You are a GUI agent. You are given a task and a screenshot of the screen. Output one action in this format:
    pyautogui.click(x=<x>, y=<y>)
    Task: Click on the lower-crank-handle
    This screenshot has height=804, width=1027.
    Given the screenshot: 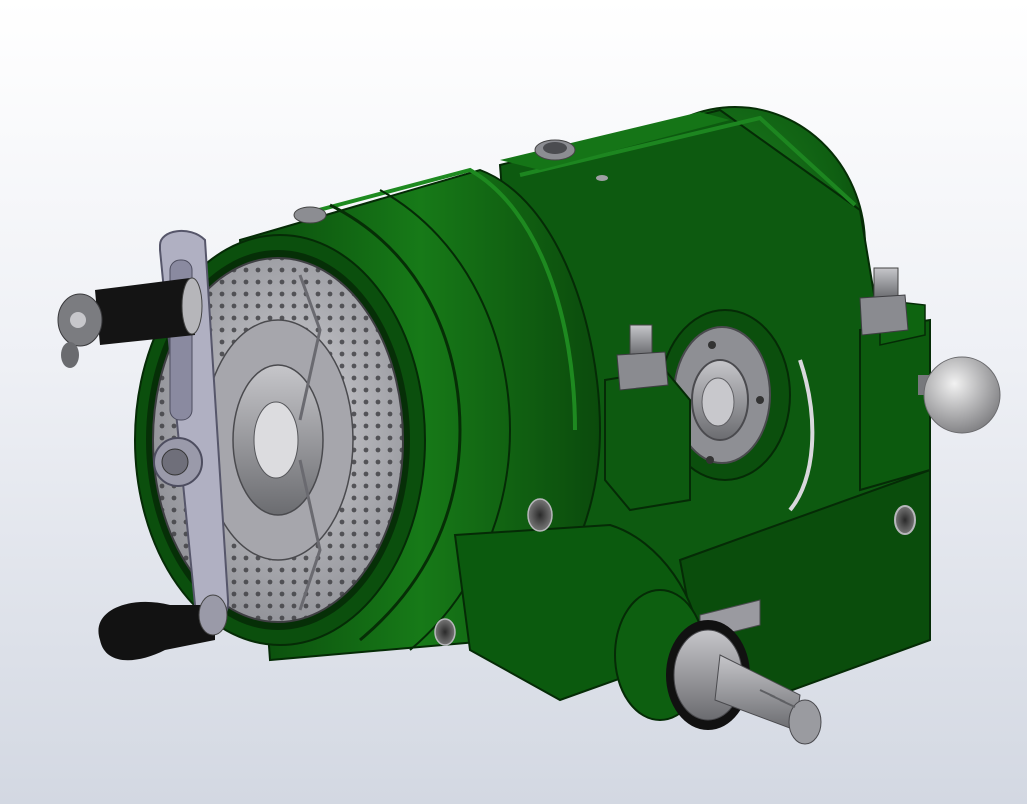 What is the action you would take?
    pyautogui.click(x=163, y=627)
    